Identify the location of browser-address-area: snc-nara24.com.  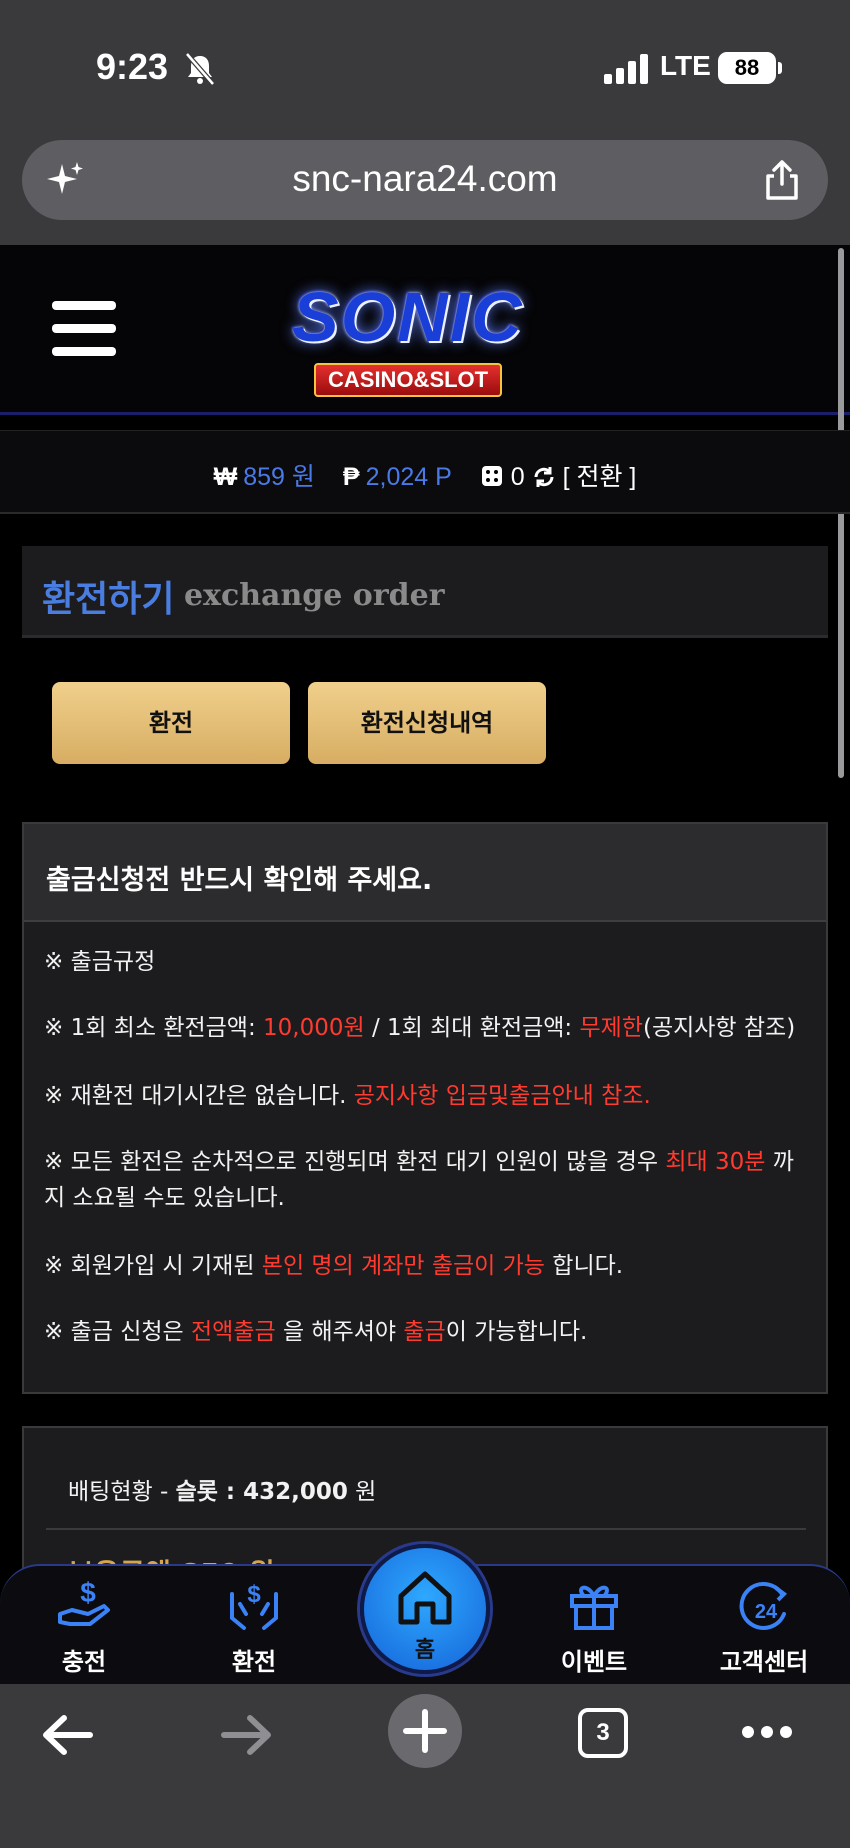
(425, 187).